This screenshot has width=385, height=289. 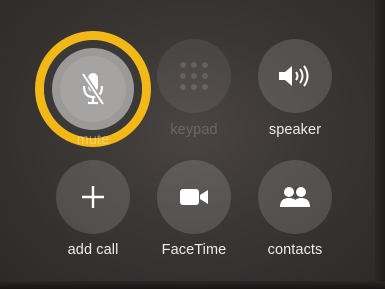 What do you see at coordinates (194, 130) in the screenshot?
I see `keypad-label: keypad` at bounding box center [194, 130].